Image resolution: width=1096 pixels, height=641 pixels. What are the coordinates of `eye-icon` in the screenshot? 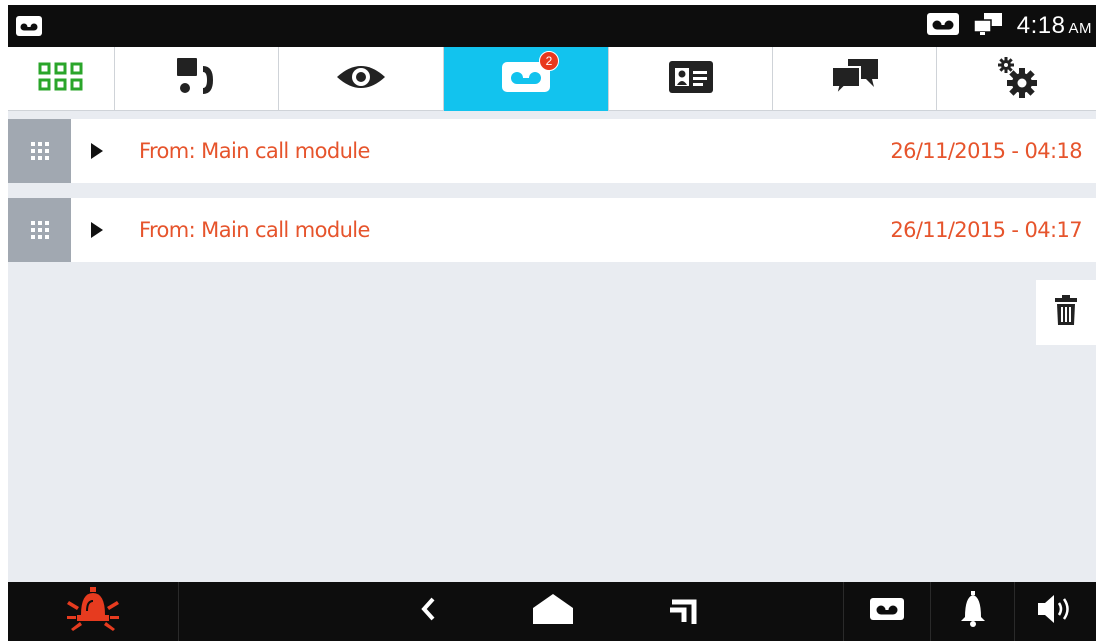 It's located at (361, 79).